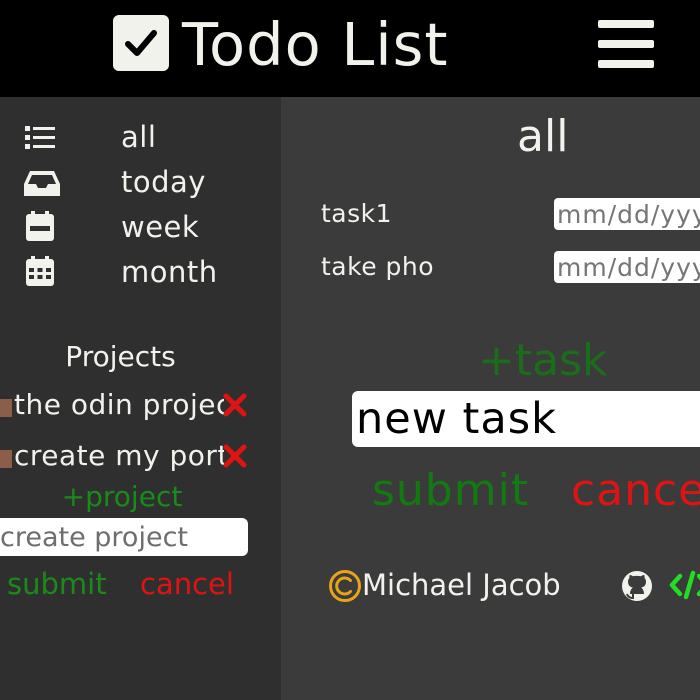  I want to click on project-cancel-button: cancel, so click(187, 584).